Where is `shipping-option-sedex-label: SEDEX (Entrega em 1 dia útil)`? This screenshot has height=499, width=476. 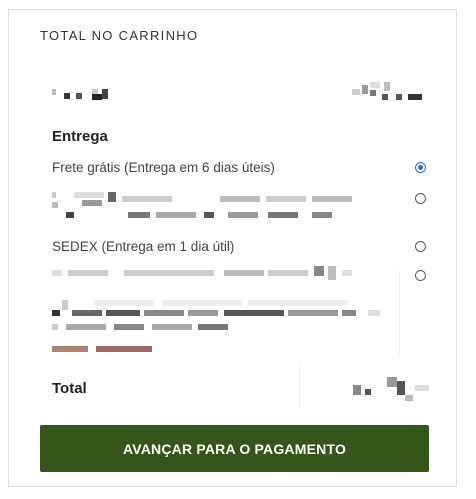
shipping-option-sedex-label: SEDEX (Entrega em 1 dia útil) is located at coordinates (143, 246).